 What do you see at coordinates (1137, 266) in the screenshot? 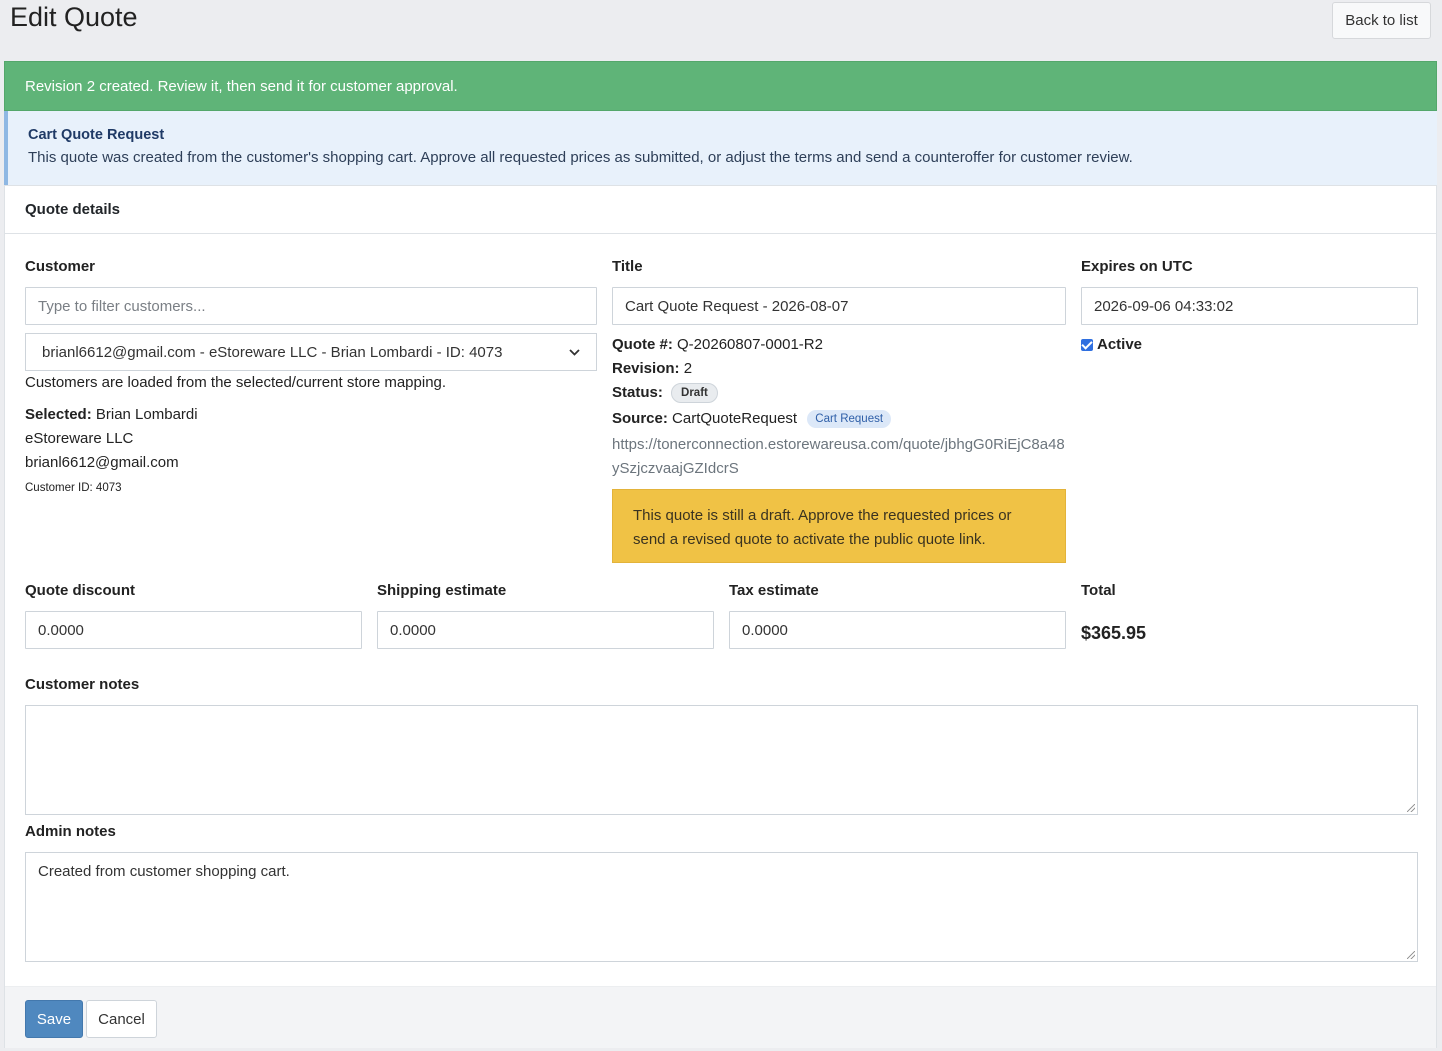
I see `expires-label: Expires on UTC` at bounding box center [1137, 266].